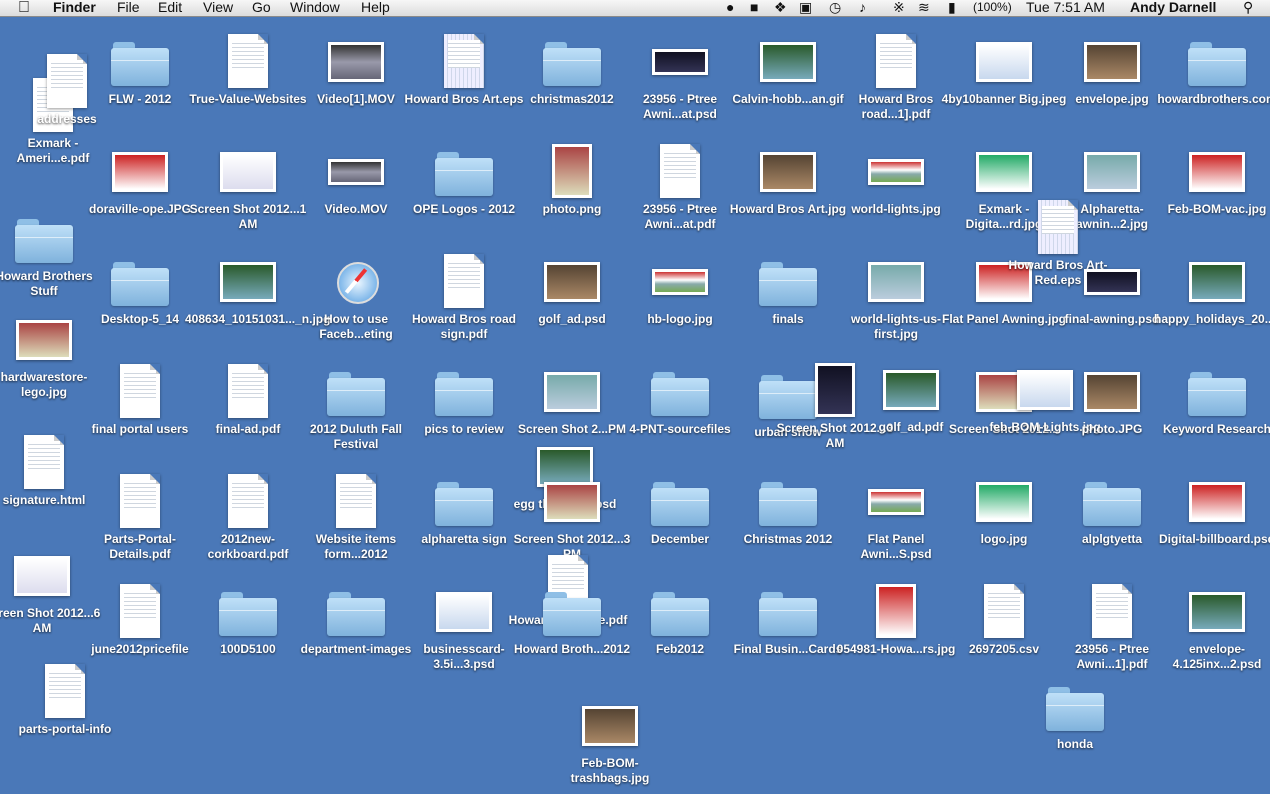  Describe the element at coordinates (1216, 625) in the screenshot. I see `desktop-item-image: envelope-4.125inx...2.psd` at that location.